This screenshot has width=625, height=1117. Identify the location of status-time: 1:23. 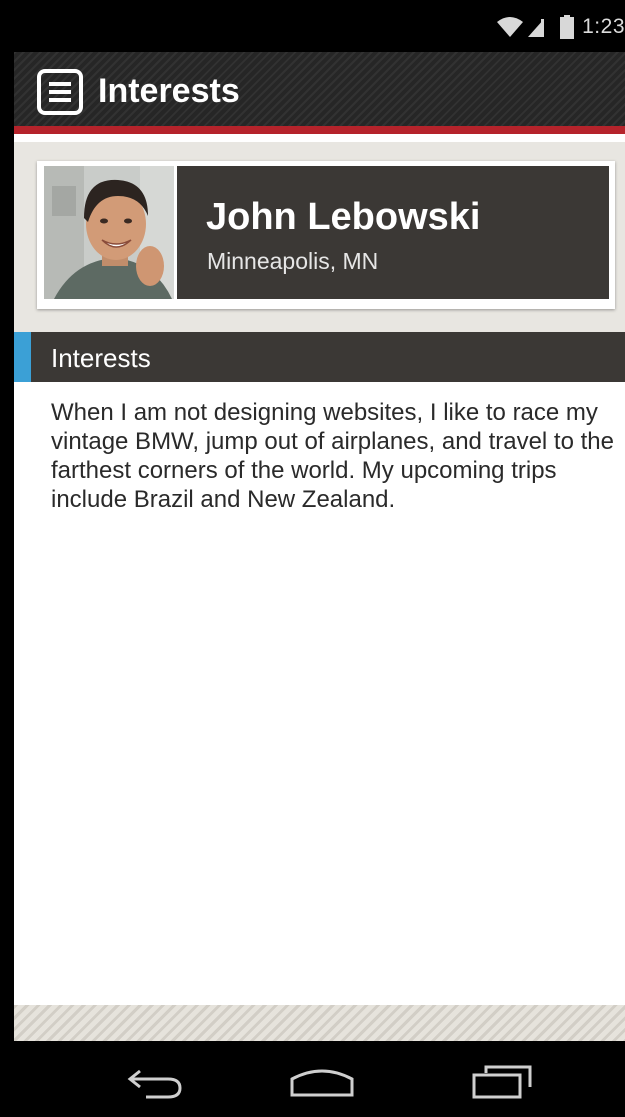
(603, 26).